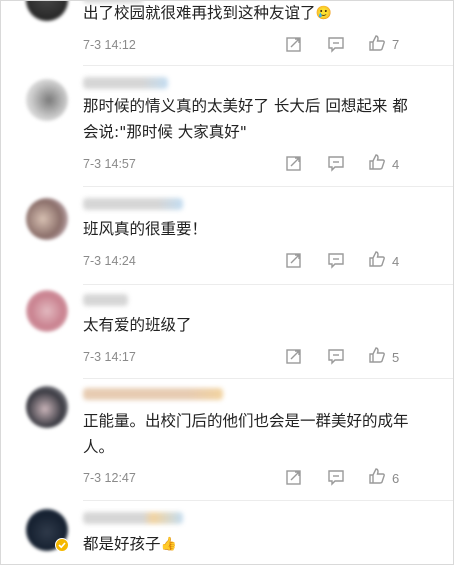  I want to click on comment-time: 7-3 14:12, so click(109, 45).